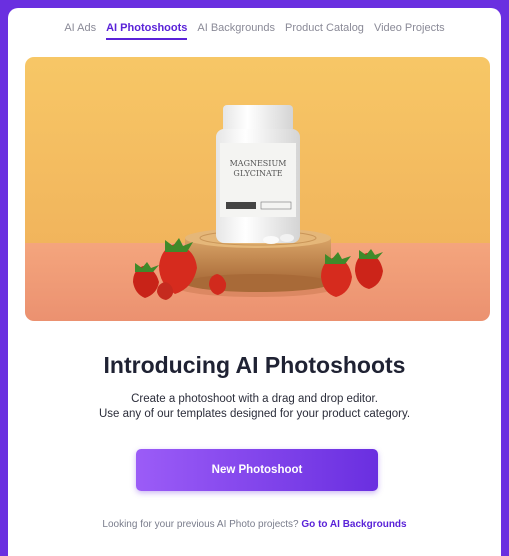 The width and height of the screenshot is (509, 556). What do you see at coordinates (258, 163) in the screenshot?
I see `bottle-label-line1: MAGNESIUM` at bounding box center [258, 163].